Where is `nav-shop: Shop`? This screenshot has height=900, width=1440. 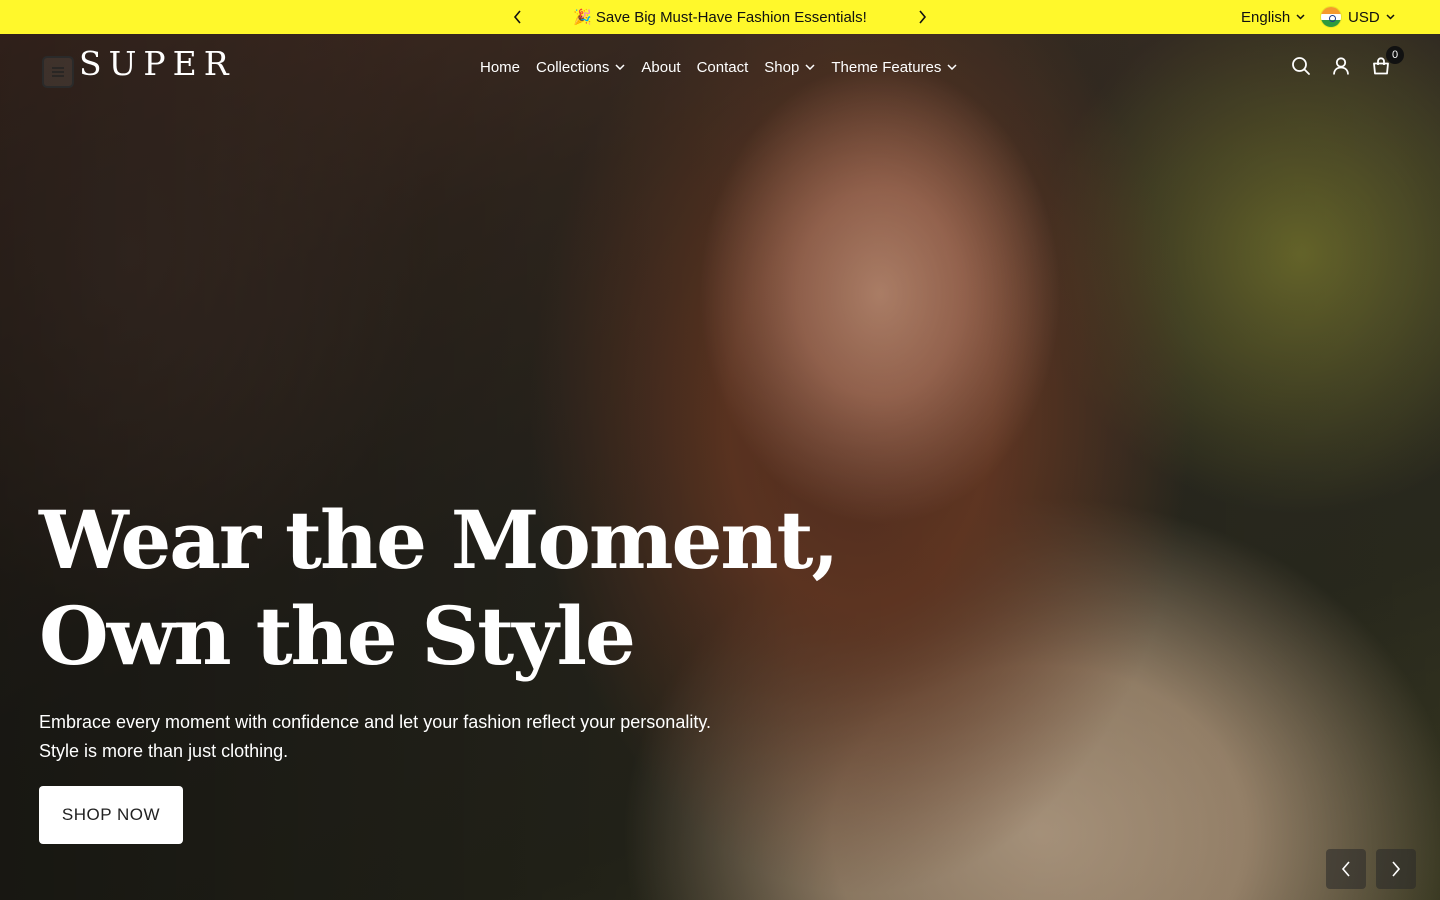 nav-shop: Shop is located at coordinates (789, 67).